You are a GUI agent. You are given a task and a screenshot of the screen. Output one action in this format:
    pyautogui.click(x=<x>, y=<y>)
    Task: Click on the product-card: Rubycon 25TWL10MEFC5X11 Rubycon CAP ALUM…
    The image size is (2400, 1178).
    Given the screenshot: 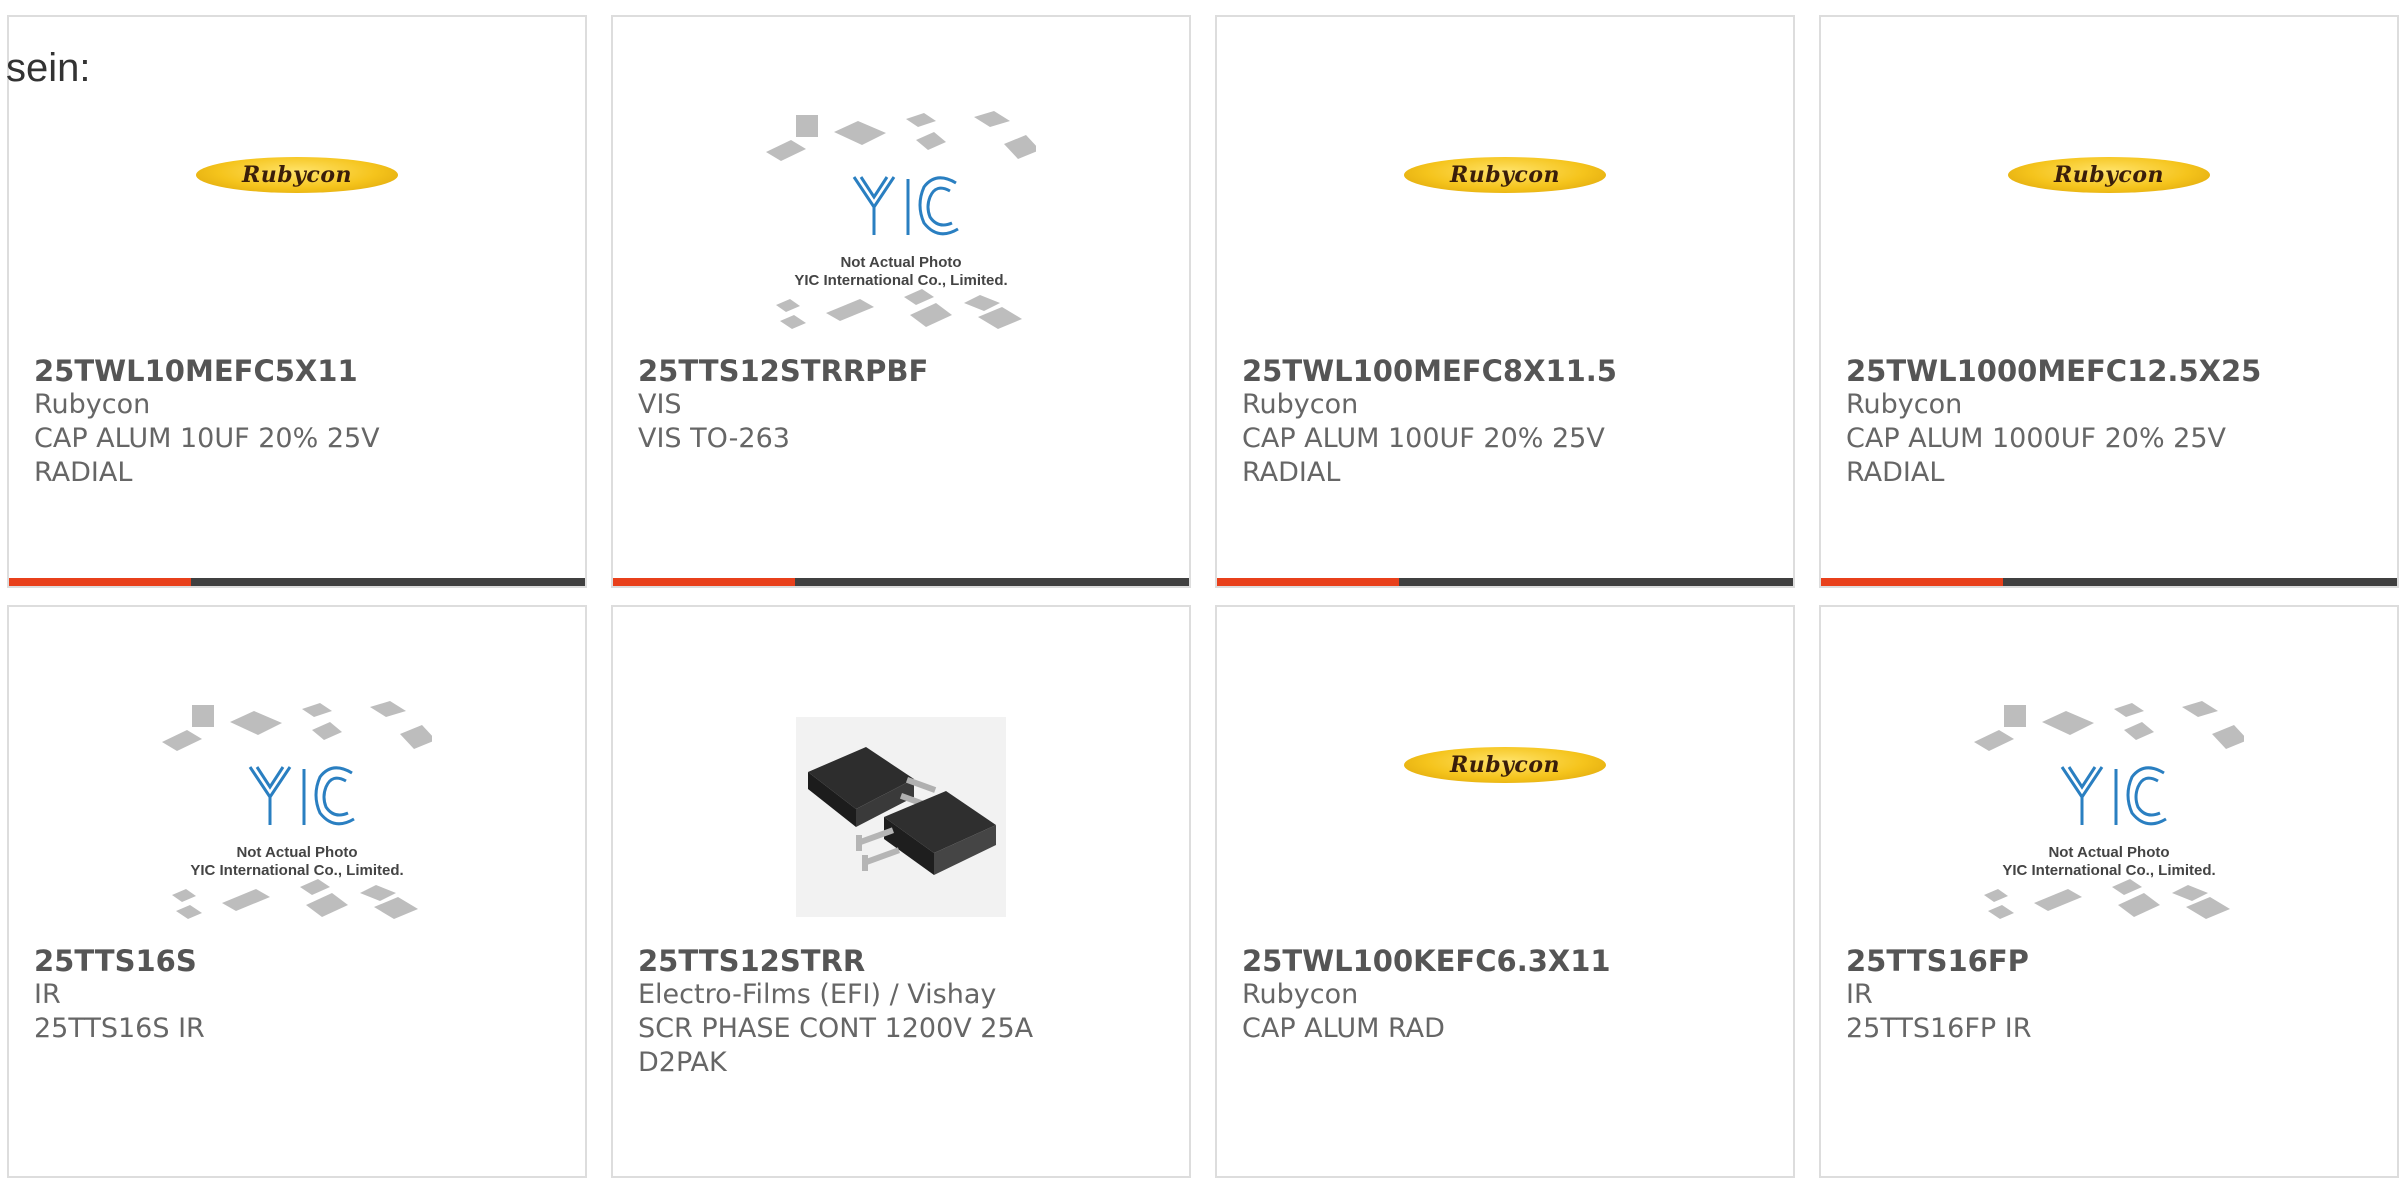 What is the action you would take?
    pyautogui.click(x=297, y=301)
    